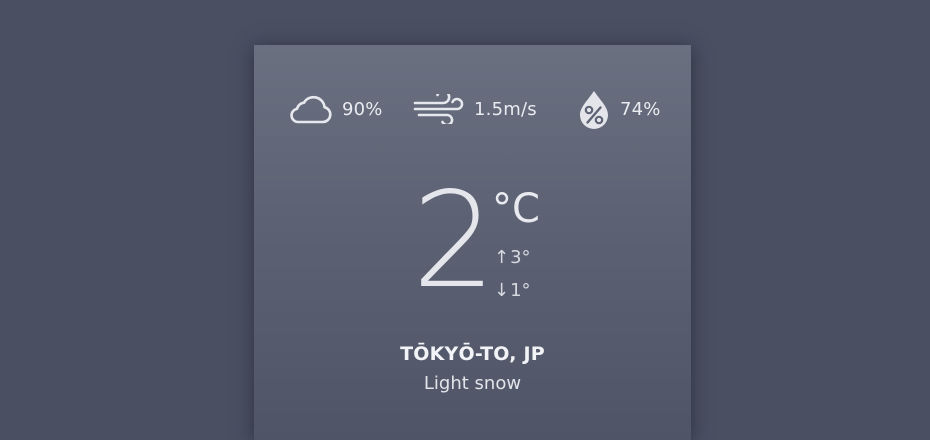 This screenshot has width=930, height=440. I want to click on humidity-value: 74%, so click(640, 109).